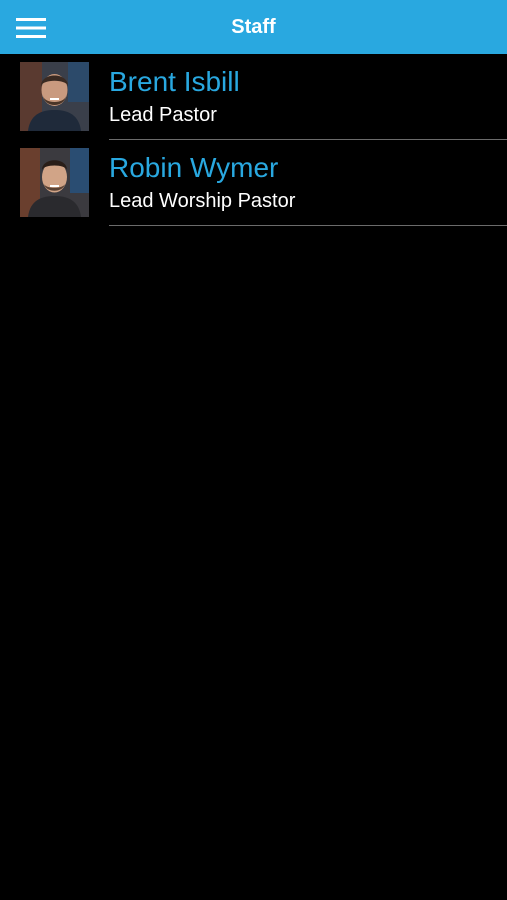 The image size is (507, 900). What do you see at coordinates (253, 97) in the screenshot?
I see `staff-list-item-brent-isbill: Brent Isbill Lead Pastor` at bounding box center [253, 97].